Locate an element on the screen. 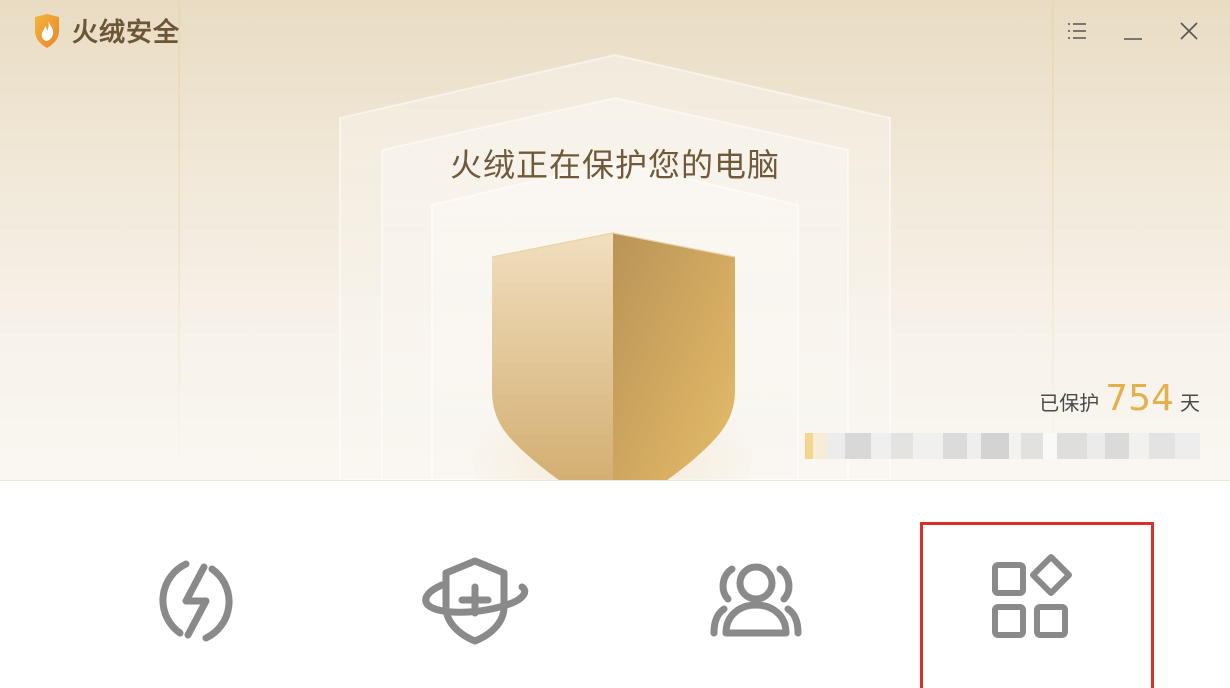 The height and width of the screenshot is (688, 1230). close-button is located at coordinates (1189, 31).